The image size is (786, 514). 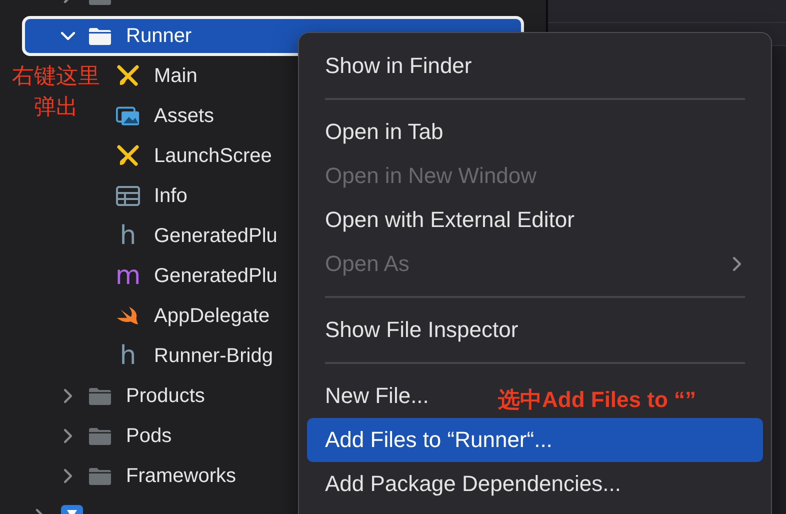 I want to click on navigator-row: AppDelegate, so click(x=193, y=316).